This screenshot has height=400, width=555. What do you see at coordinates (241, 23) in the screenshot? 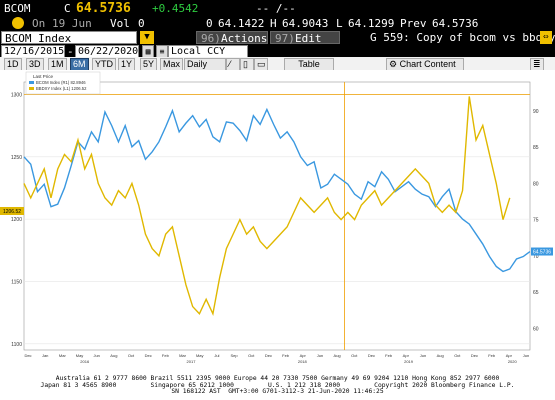
I see `open-value: 64.1422` at bounding box center [241, 23].